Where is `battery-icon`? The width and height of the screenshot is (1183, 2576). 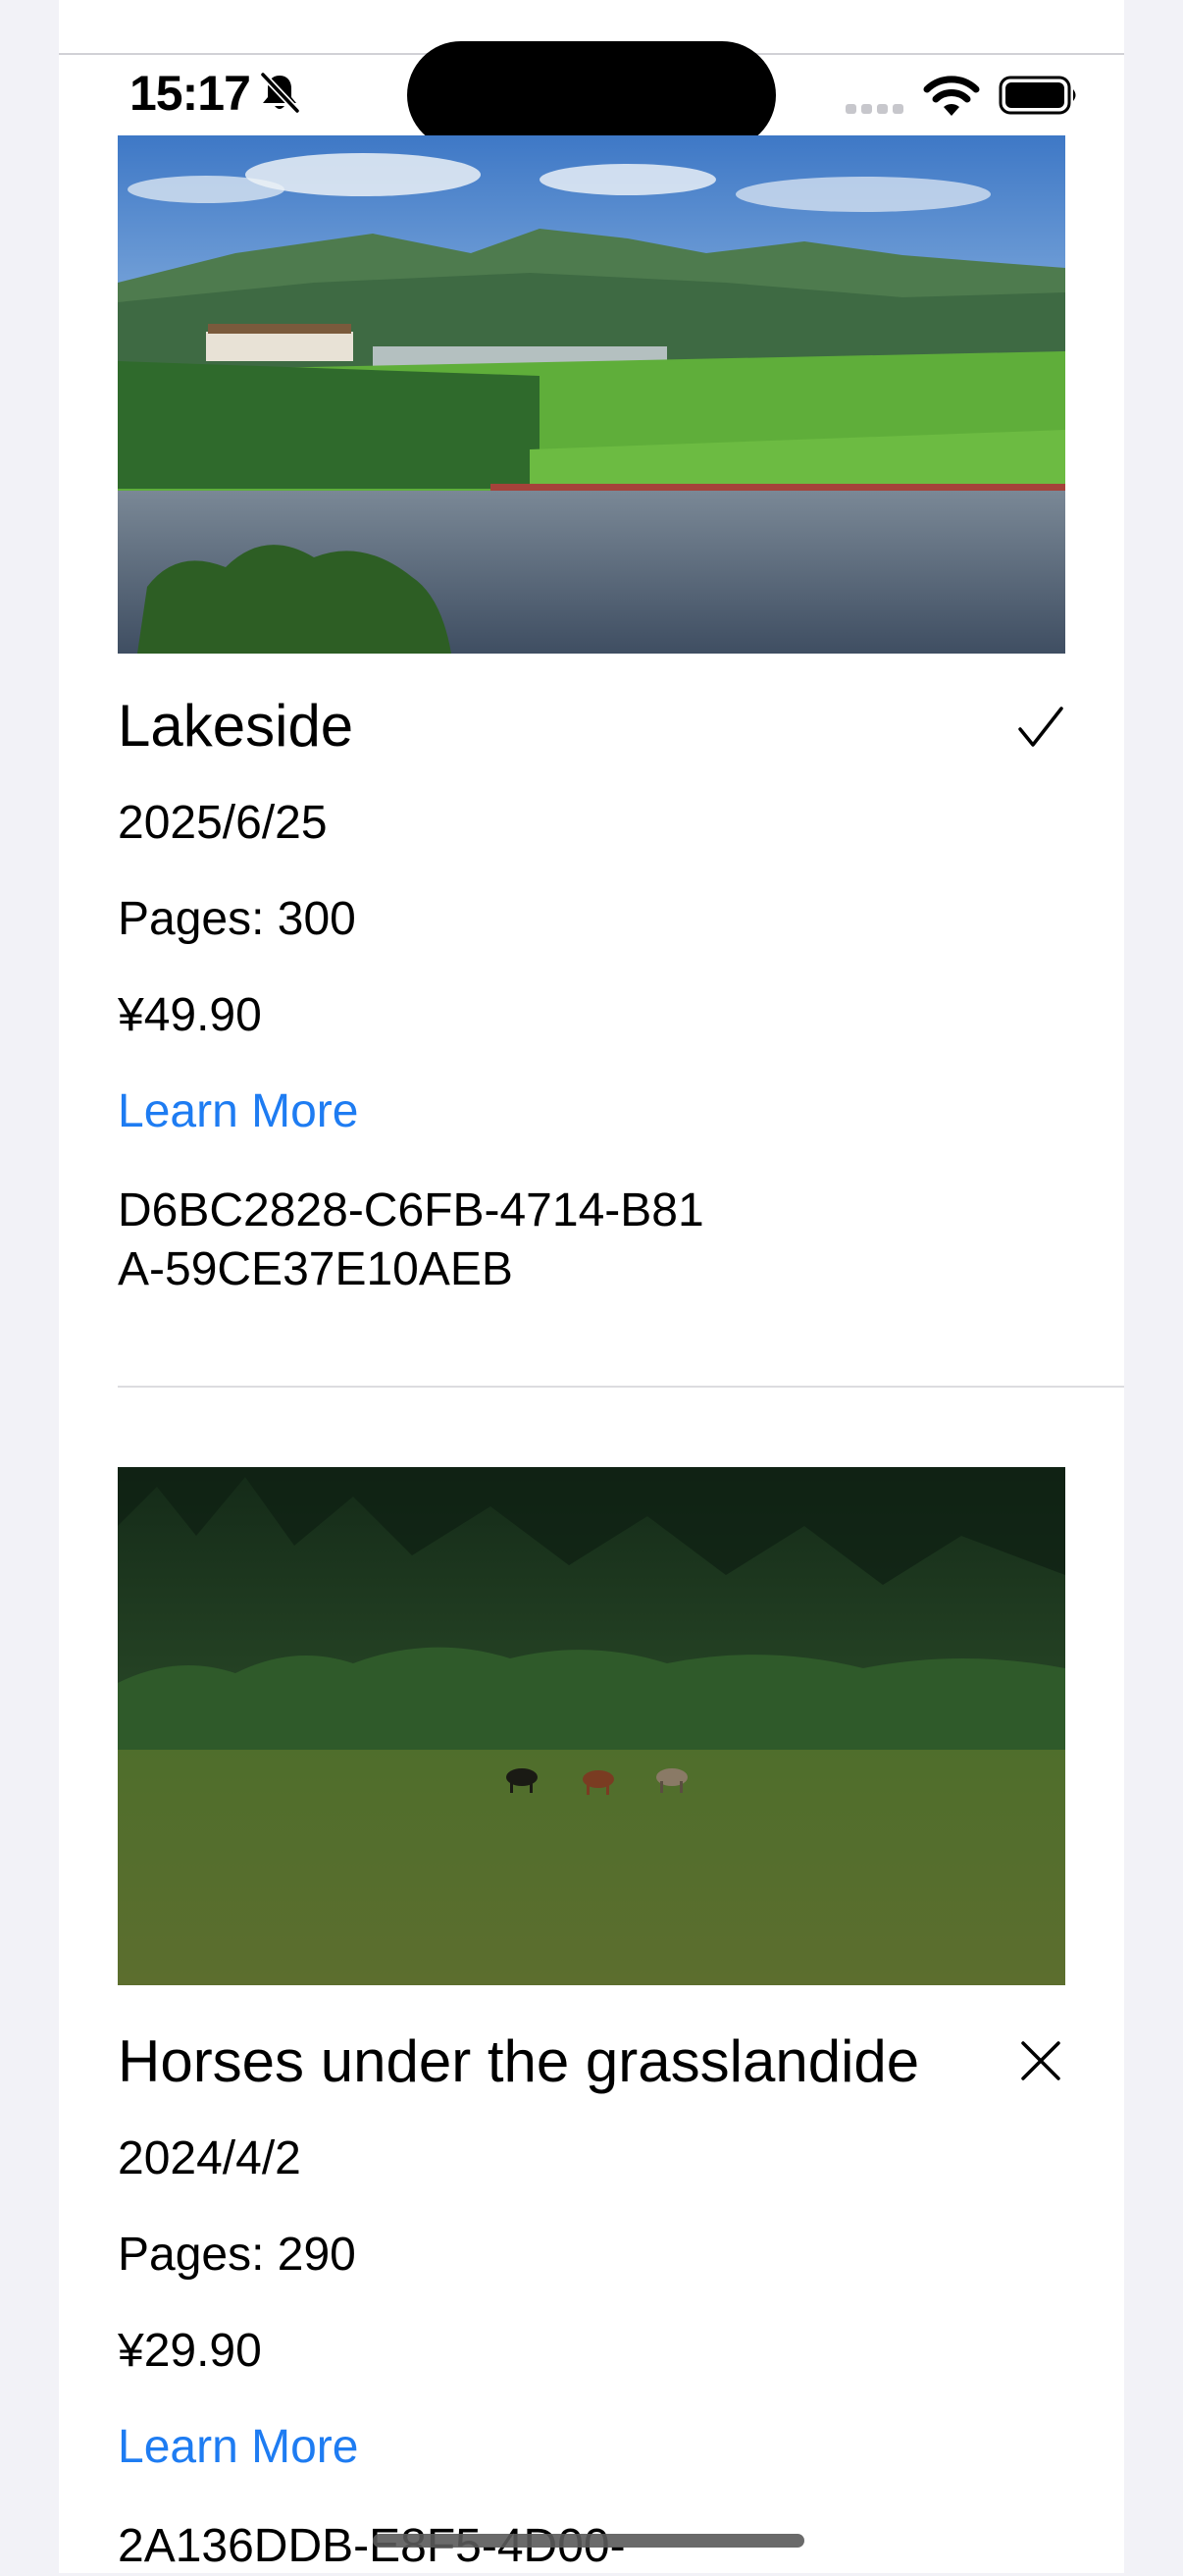
battery-icon is located at coordinates (1038, 95).